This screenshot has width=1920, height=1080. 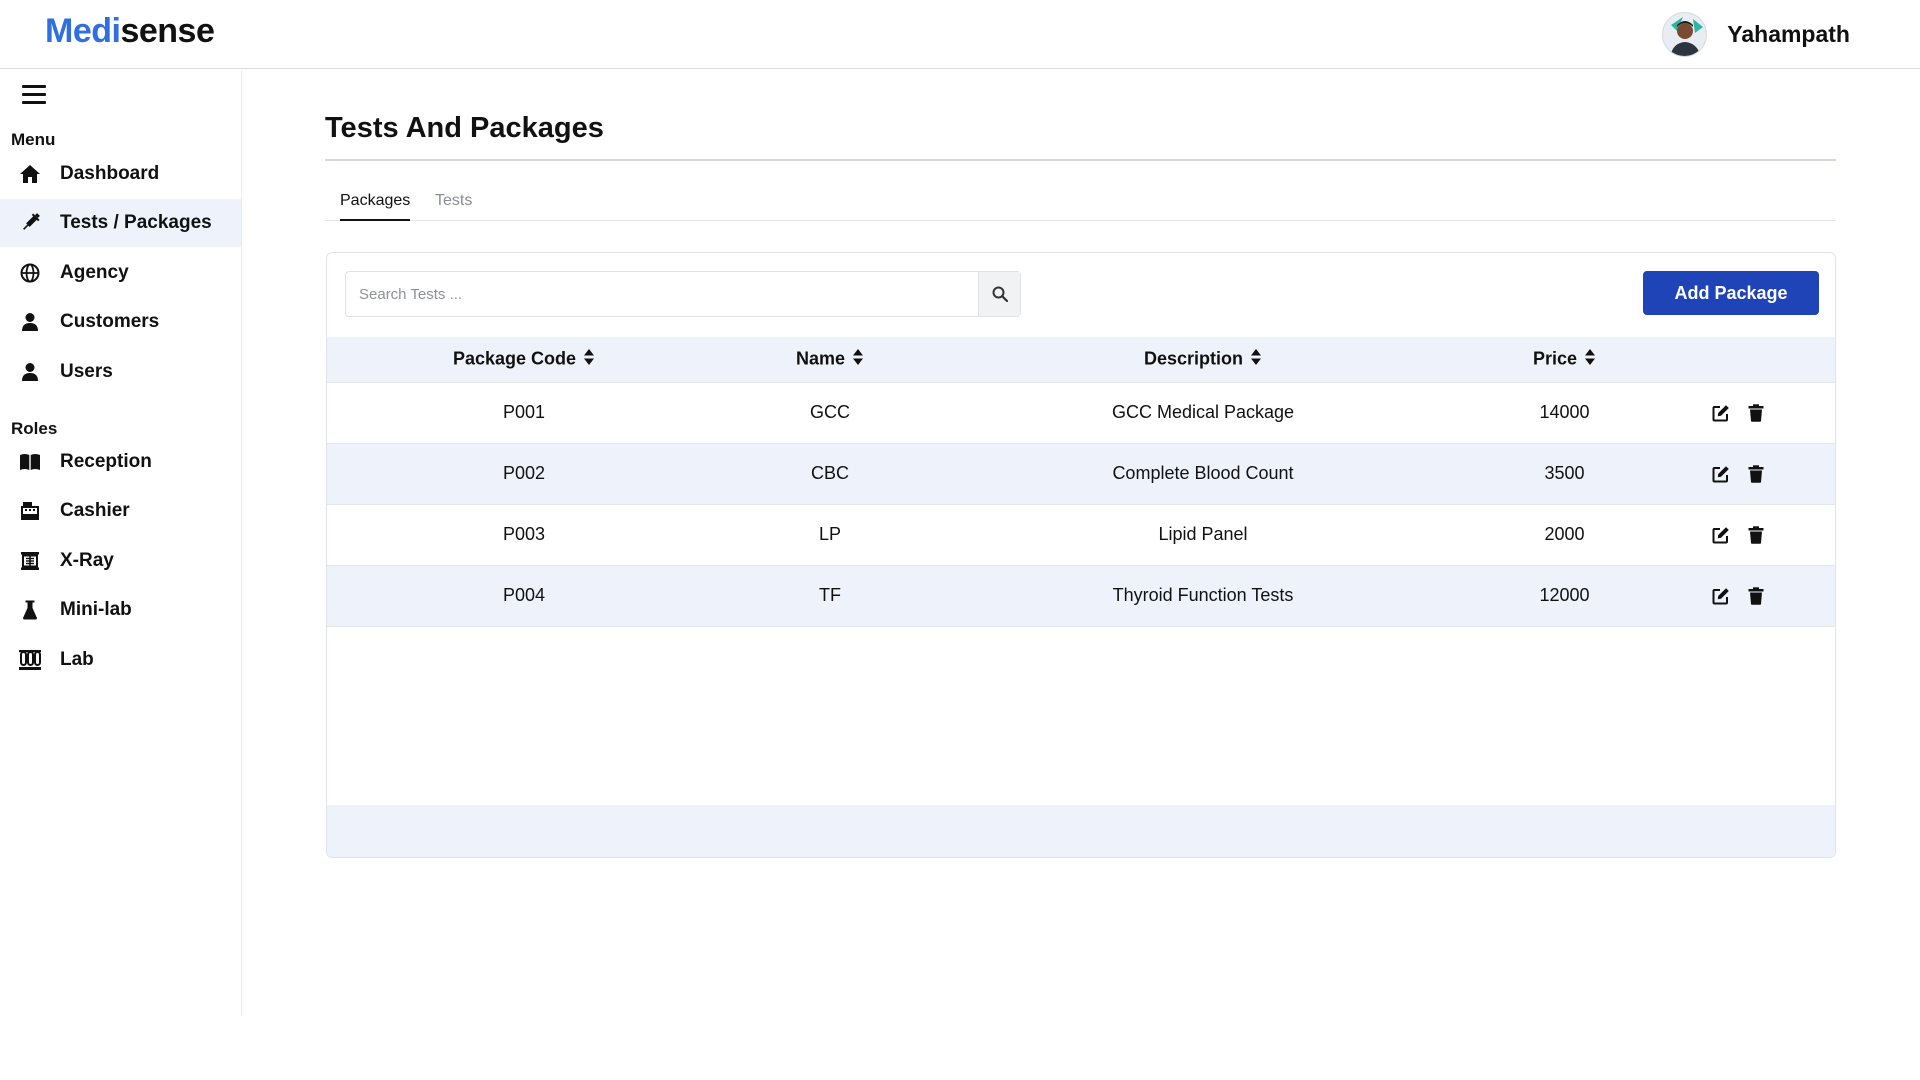 I want to click on sidebar-item-label: Users, so click(x=86, y=371).